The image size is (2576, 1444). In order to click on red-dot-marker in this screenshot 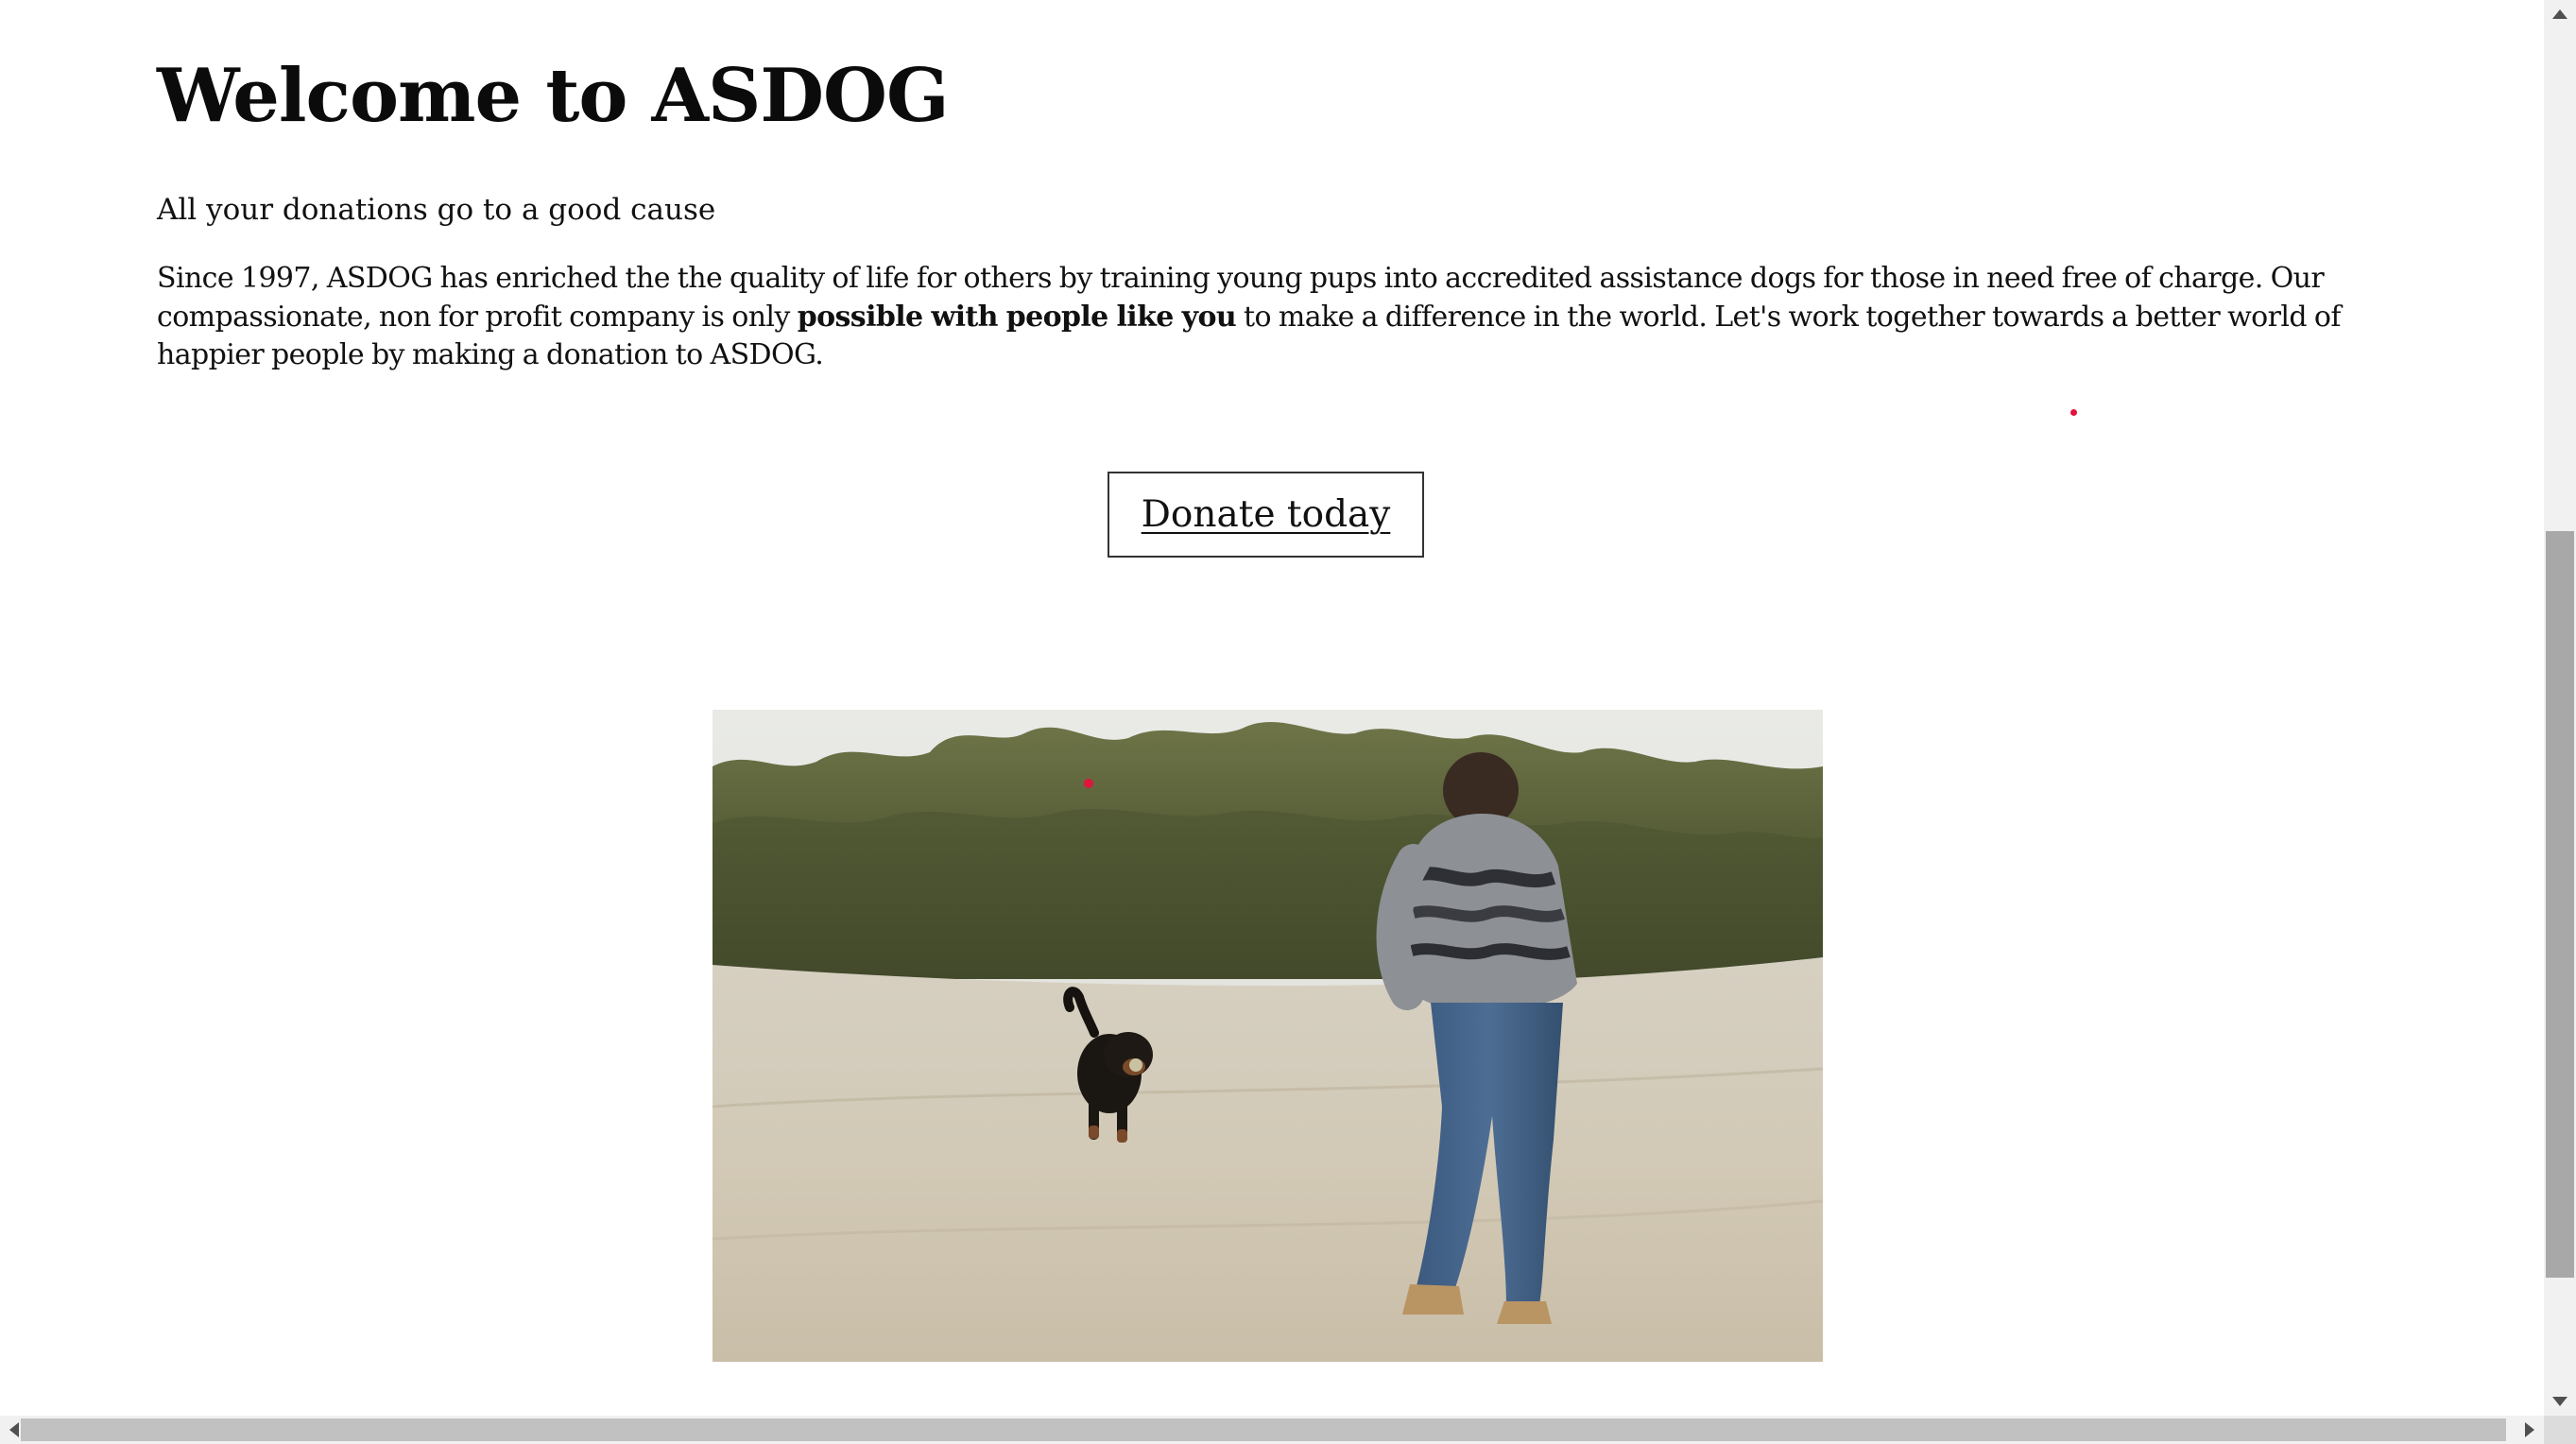, I will do `click(2073, 412)`.